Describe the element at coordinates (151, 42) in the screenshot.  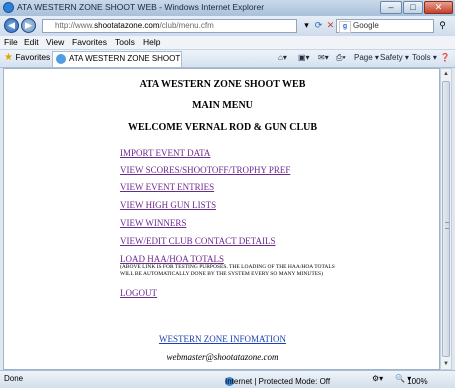
I see `menu-help: Help` at that location.